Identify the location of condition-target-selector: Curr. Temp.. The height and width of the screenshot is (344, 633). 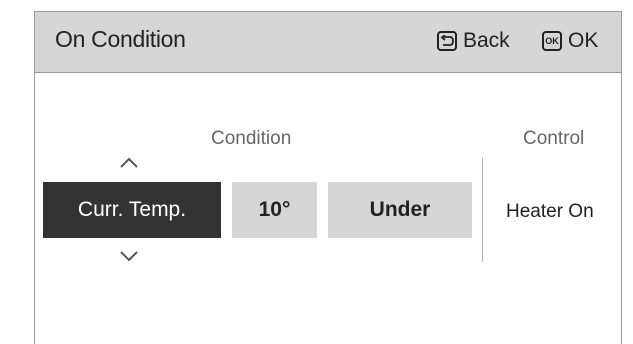
(132, 210).